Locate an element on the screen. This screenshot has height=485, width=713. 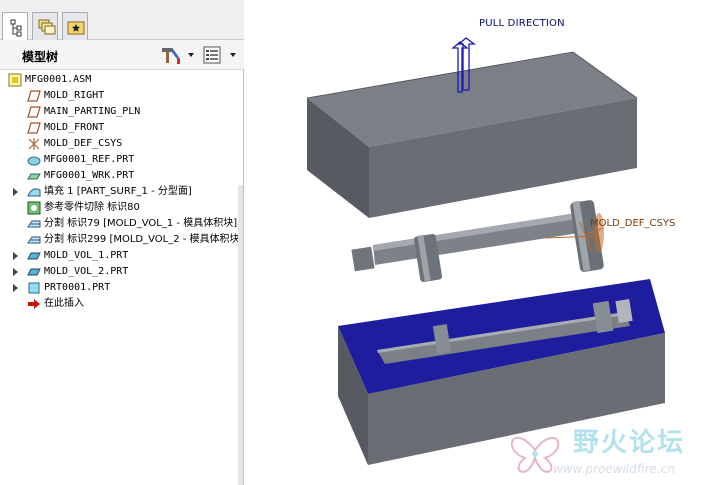
model-tree-tab is located at coordinates (15, 26).